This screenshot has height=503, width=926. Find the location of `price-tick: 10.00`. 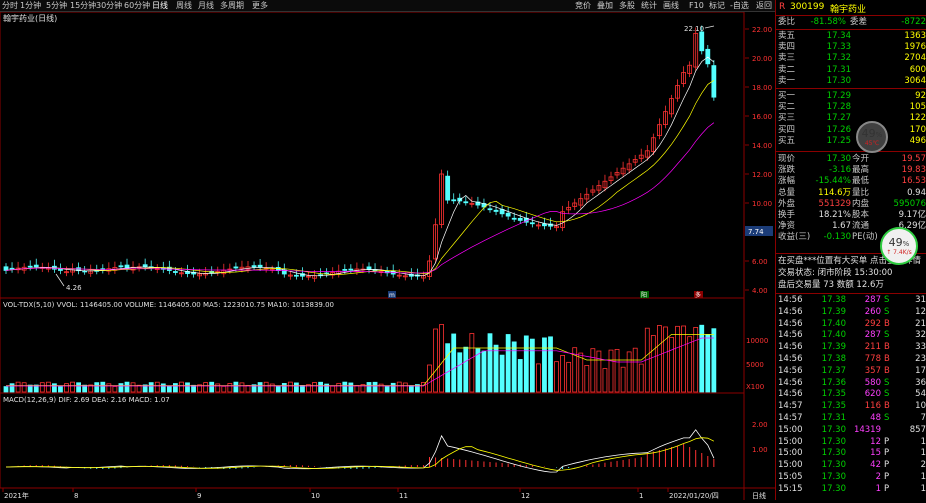

price-tick: 10.00 is located at coordinates (762, 204).